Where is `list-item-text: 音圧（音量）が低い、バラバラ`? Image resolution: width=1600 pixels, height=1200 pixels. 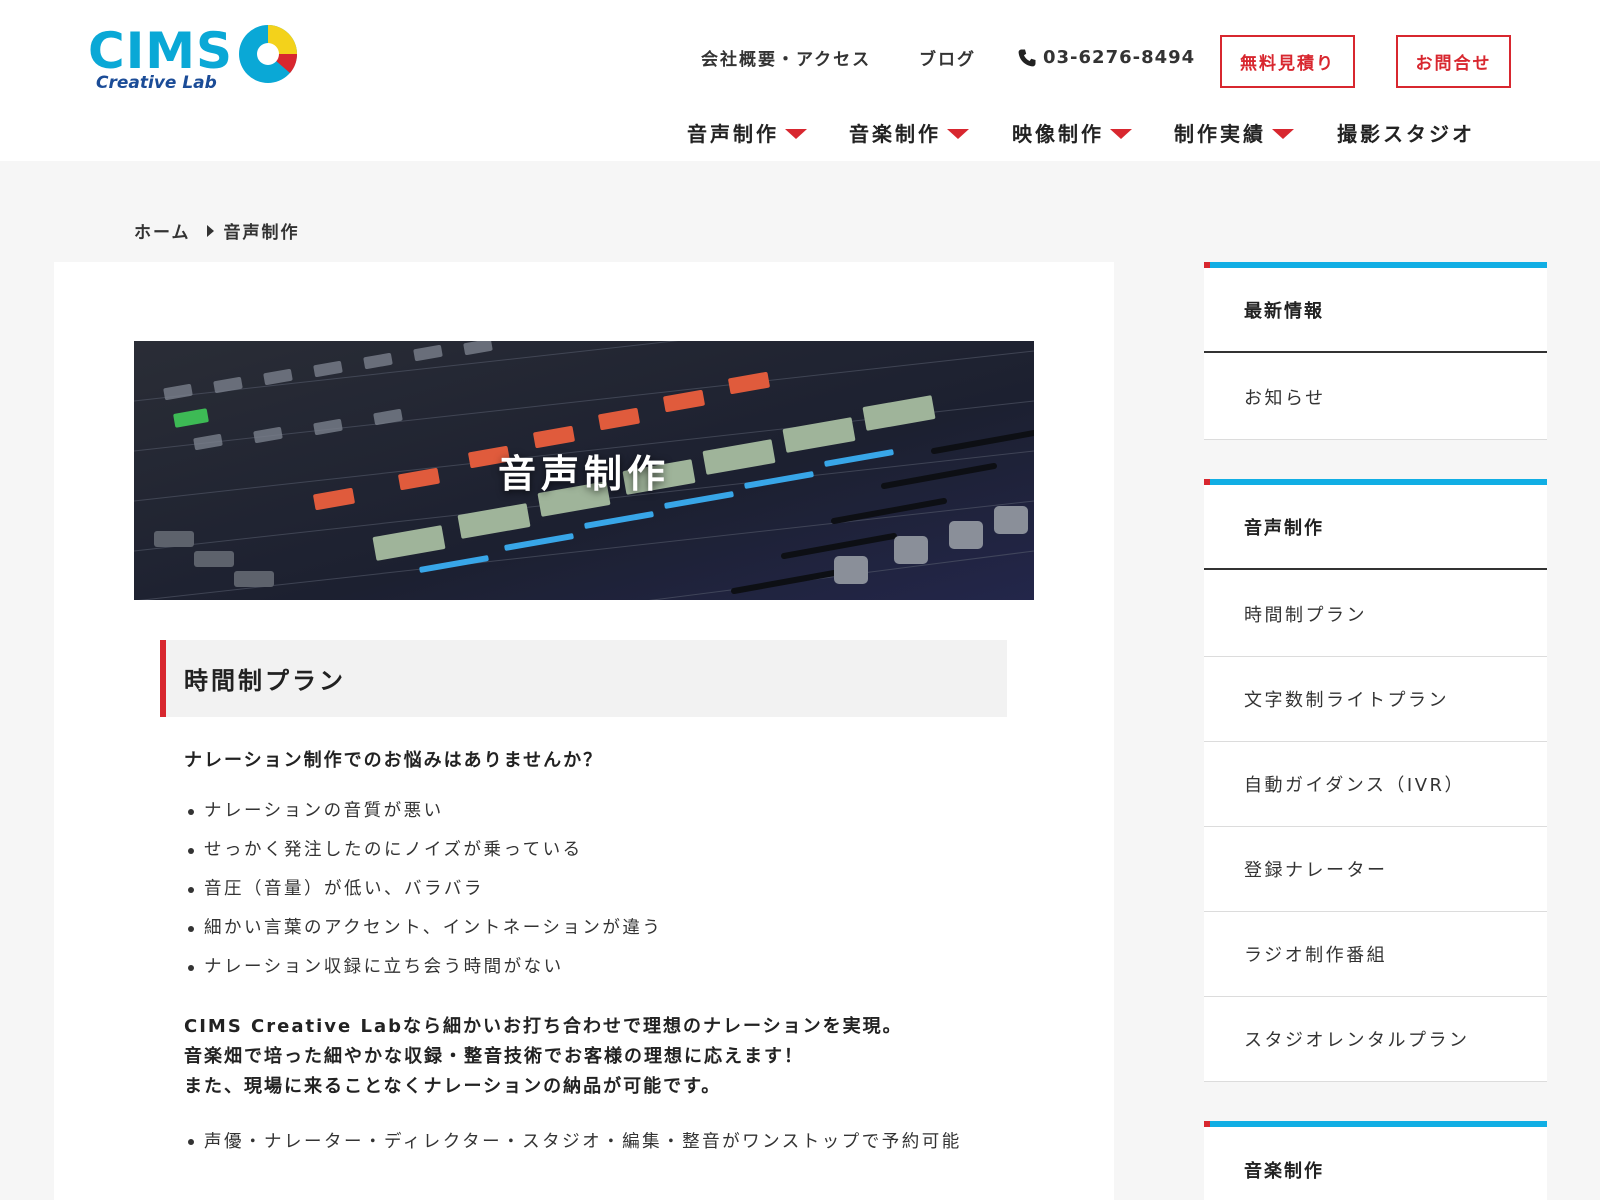 list-item-text: 音圧（音量）が低い、バラバラ is located at coordinates (344, 889).